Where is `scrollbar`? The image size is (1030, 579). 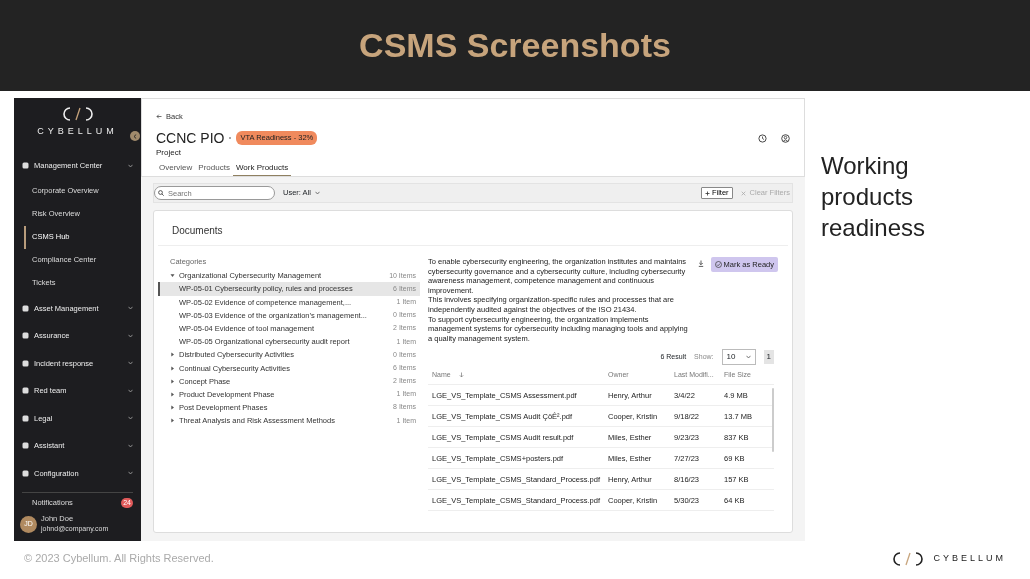 scrollbar is located at coordinates (773, 420).